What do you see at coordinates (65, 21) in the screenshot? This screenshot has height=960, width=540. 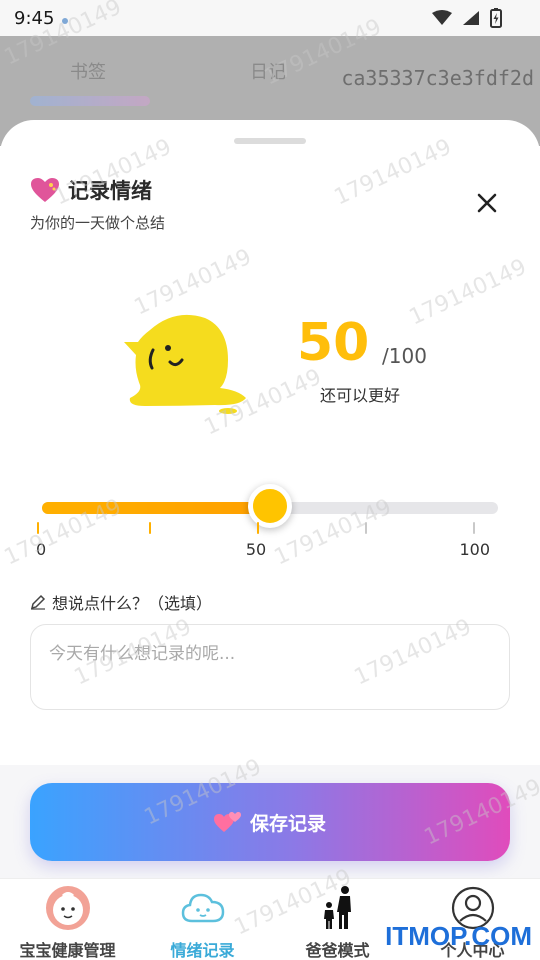 I see `notification-dot-icon` at bounding box center [65, 21].